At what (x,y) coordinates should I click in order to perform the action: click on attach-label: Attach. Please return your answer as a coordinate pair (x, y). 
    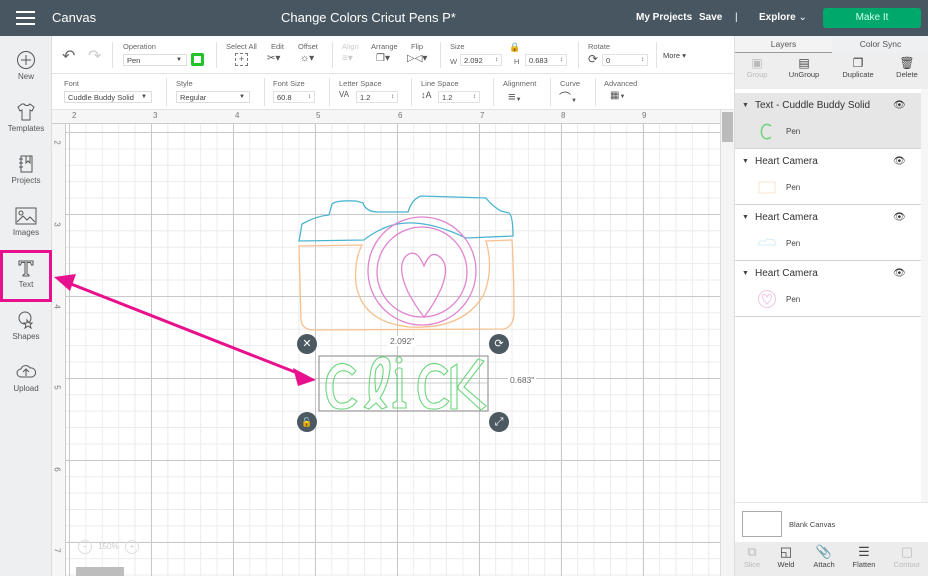
    Looking at the image, I should click on (824, 564).